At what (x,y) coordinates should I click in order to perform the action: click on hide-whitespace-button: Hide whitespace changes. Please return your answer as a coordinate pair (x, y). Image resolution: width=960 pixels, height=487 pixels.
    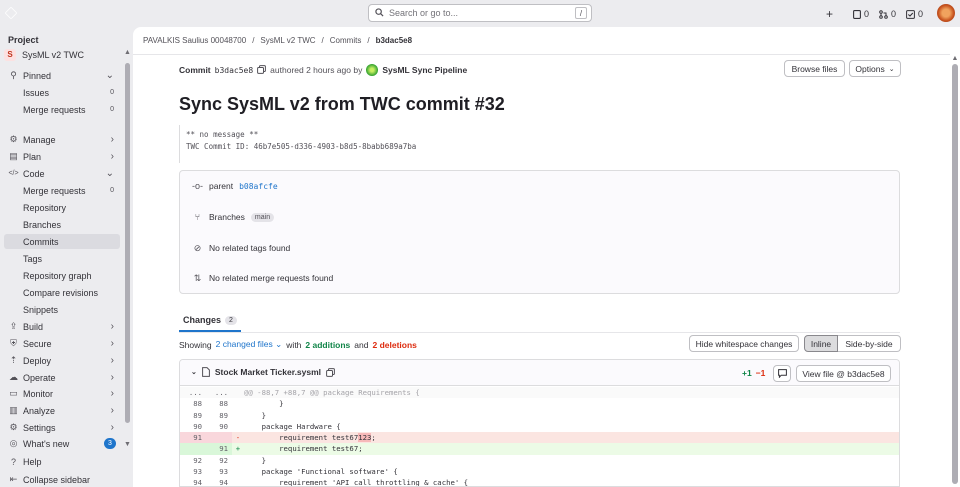
    Looking at the image, I should click on (744, 343).